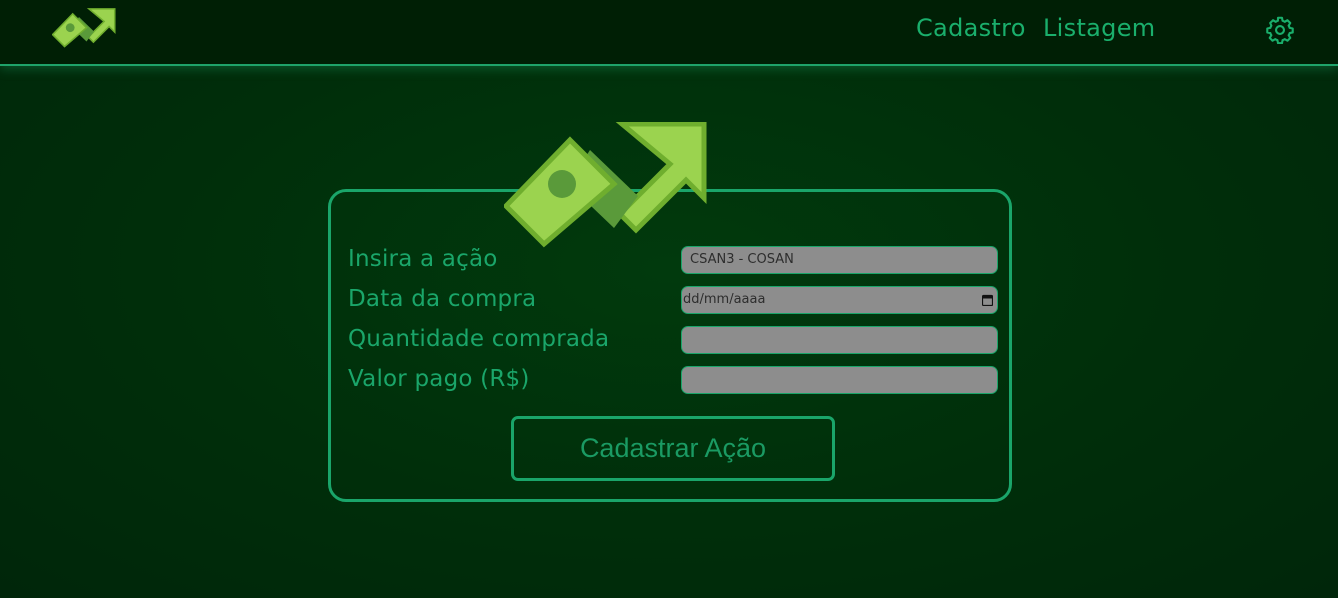 The height and width of the screenshot is (598, 1338). Describe the element at coordinates (1280, 30) in the screenshot. I see `gear-icon` at that location.